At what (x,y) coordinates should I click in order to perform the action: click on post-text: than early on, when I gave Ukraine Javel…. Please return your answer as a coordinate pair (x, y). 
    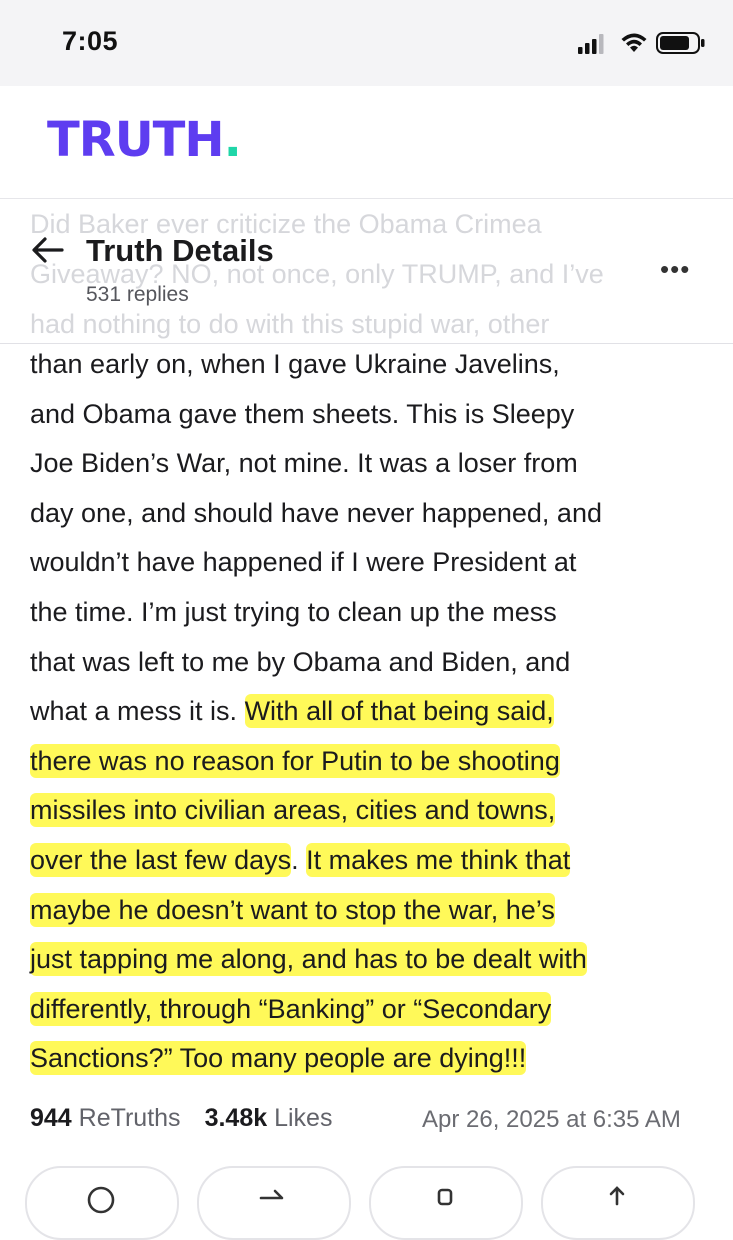
    Looking at the image, I should click on (295, 364).